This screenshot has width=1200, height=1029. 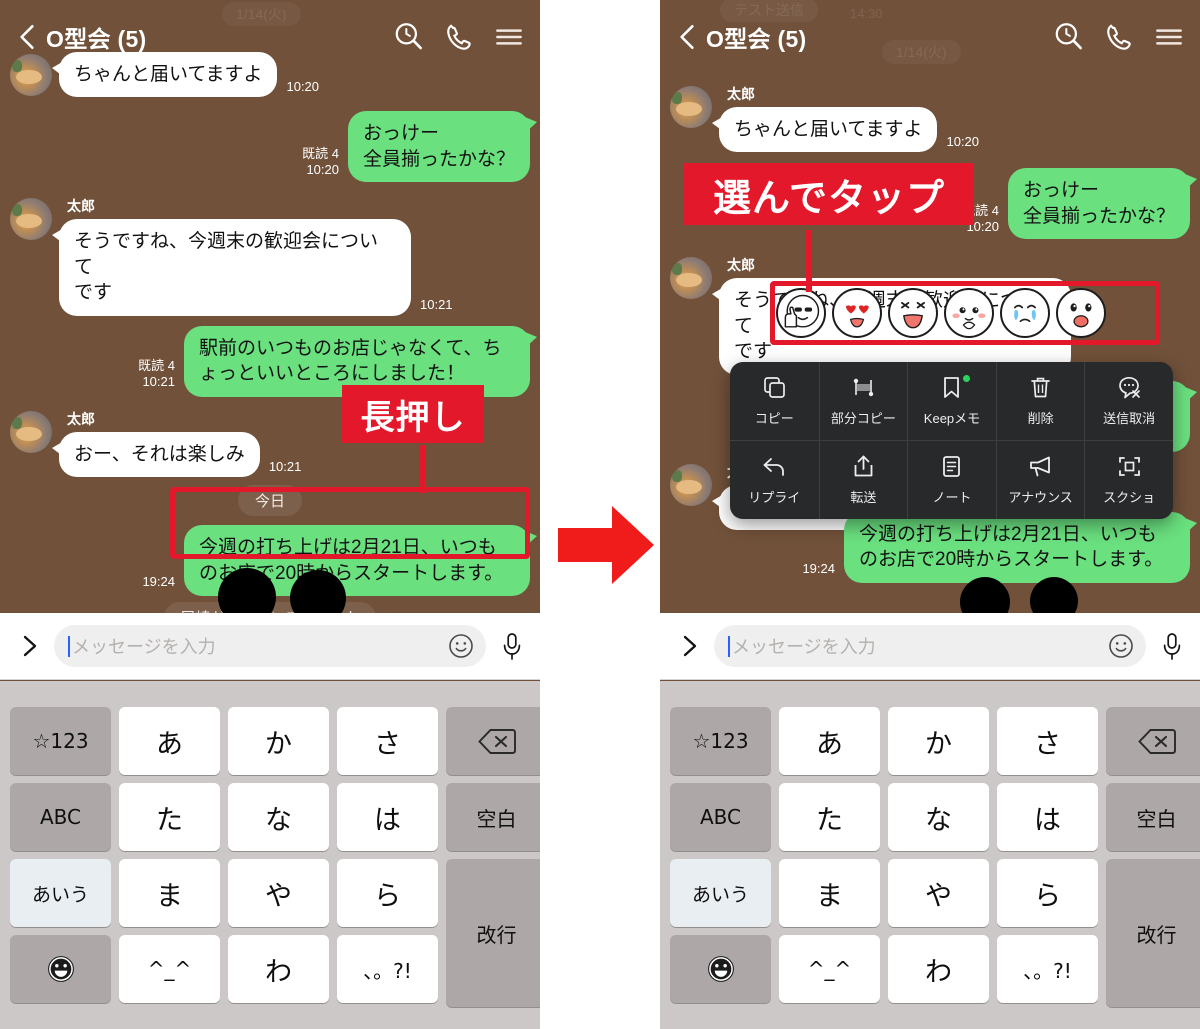 I want to click on reaction-heart-eyes-face, so click(x=857, y=313).